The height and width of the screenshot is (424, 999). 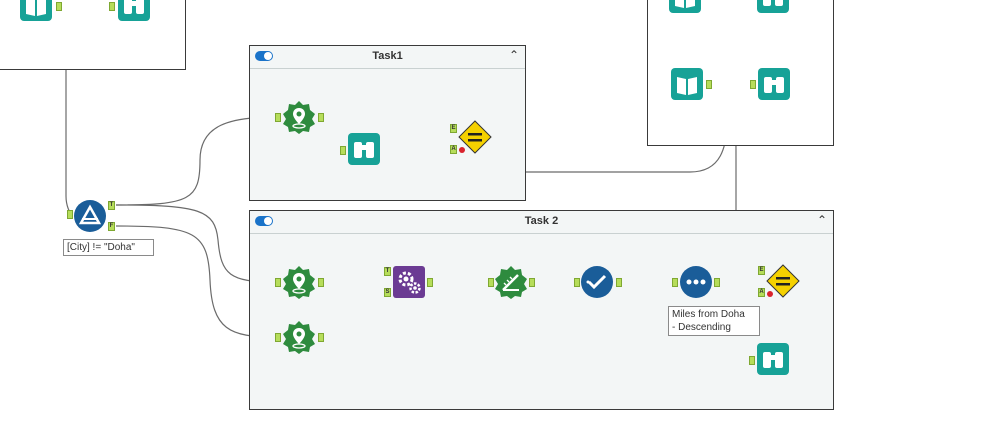 I want to click on ruler-icon, so click(x=511, y=282).